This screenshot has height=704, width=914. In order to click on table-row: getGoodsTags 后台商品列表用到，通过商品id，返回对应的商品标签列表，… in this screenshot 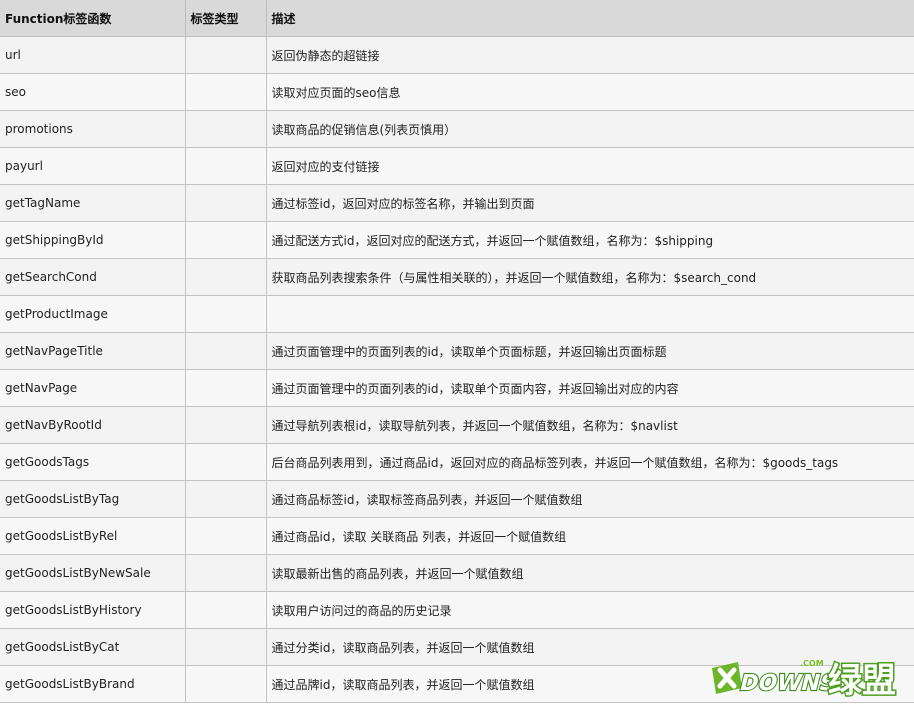, I will do `click(457, 462)`.